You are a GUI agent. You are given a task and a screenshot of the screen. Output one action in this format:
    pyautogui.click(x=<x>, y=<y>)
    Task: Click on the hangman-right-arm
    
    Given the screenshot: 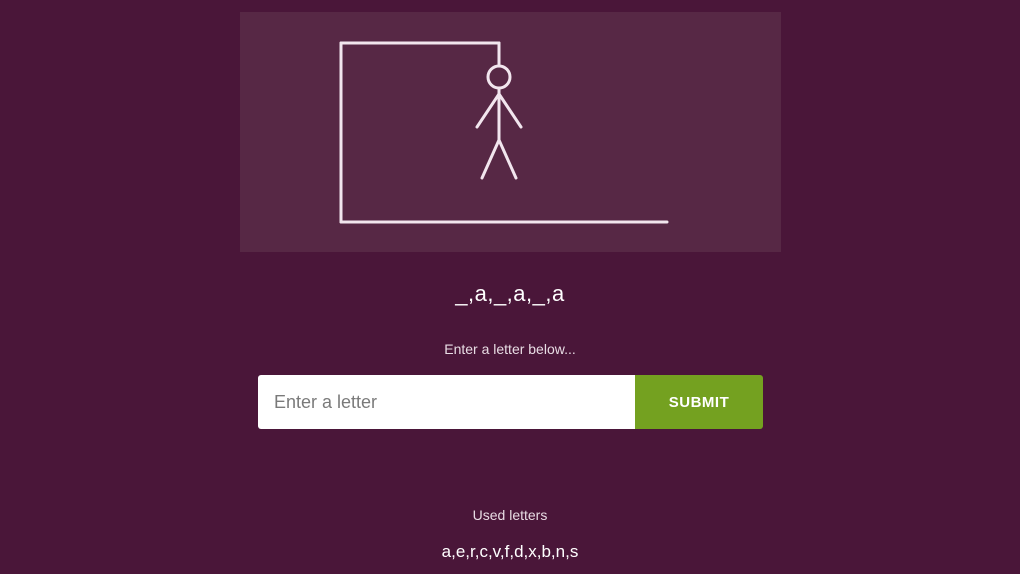 What is the action you would take?
    pyautogui.click(x=510, y=110)
    